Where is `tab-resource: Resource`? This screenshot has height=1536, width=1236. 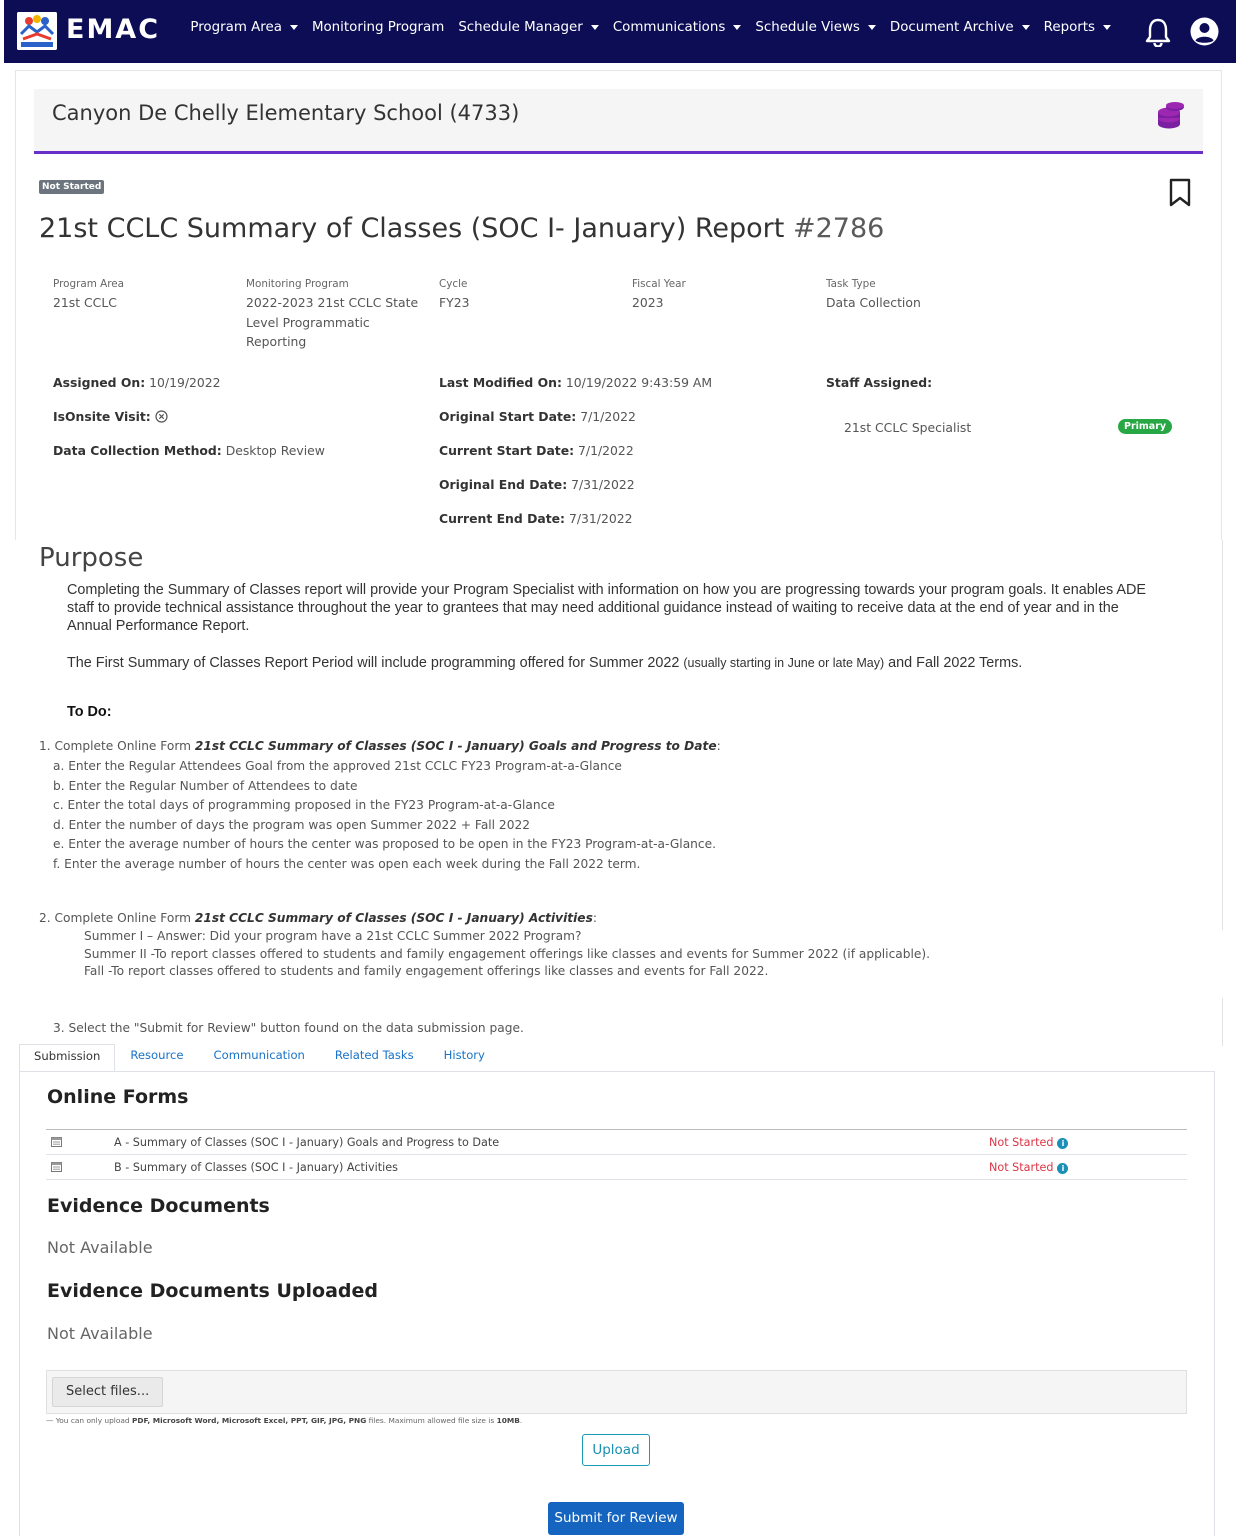
tab-resource: Resource is located at coordinates (156, 1058).